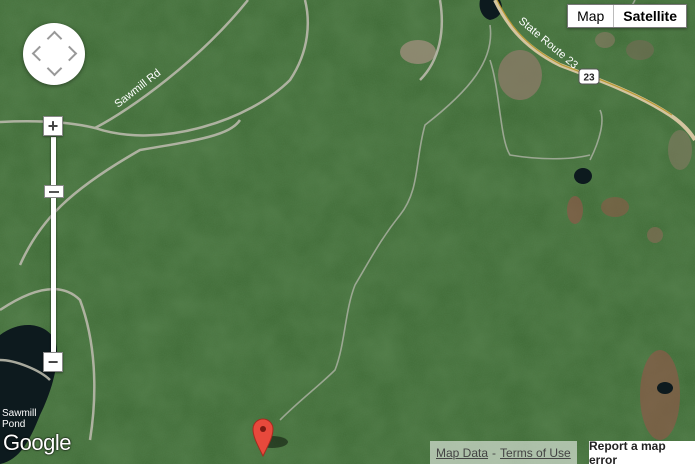  I want to click on terms-of-use-link: Terms of Use, so click(535, 453).